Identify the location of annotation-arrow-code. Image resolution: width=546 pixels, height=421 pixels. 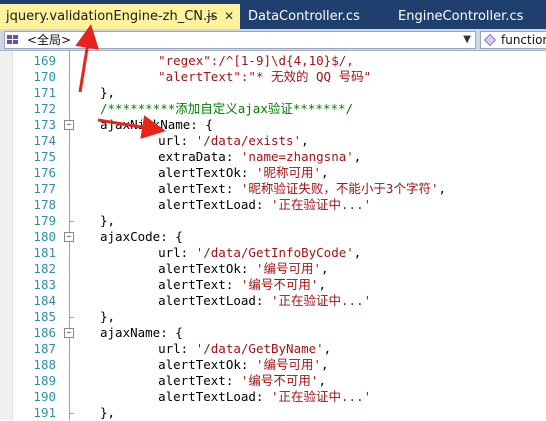
(131, 127).